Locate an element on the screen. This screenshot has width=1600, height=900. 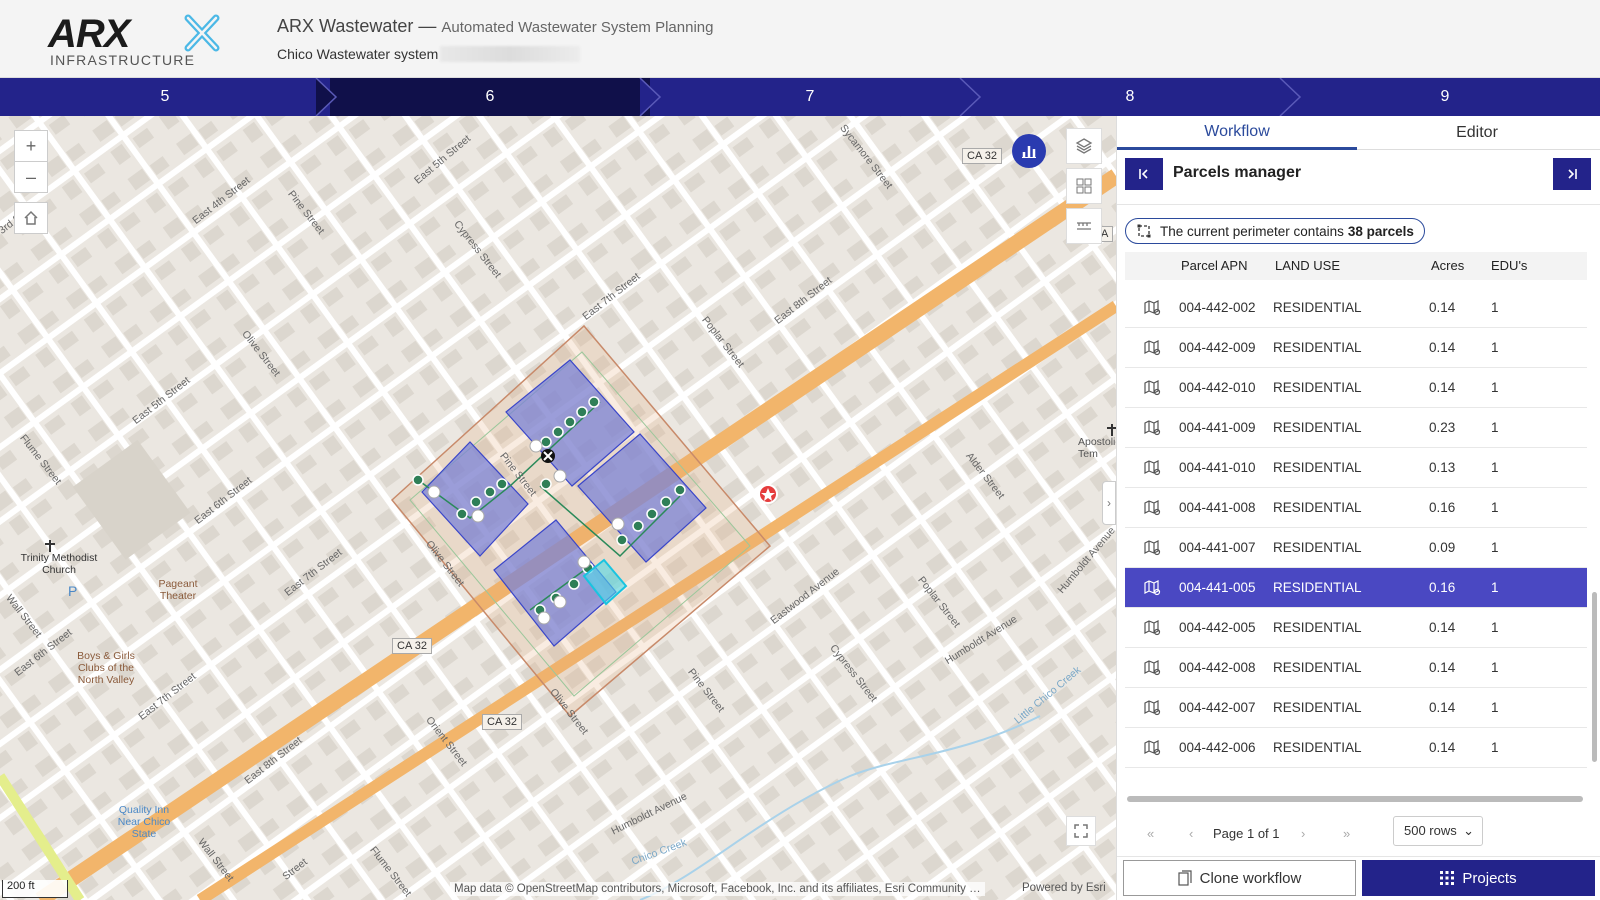
first-page-button: « is located at coordinates (1150, 833).